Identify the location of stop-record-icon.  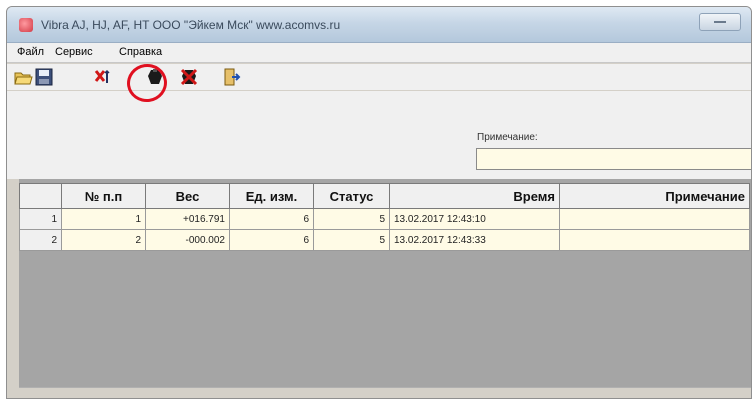
(189, 77).